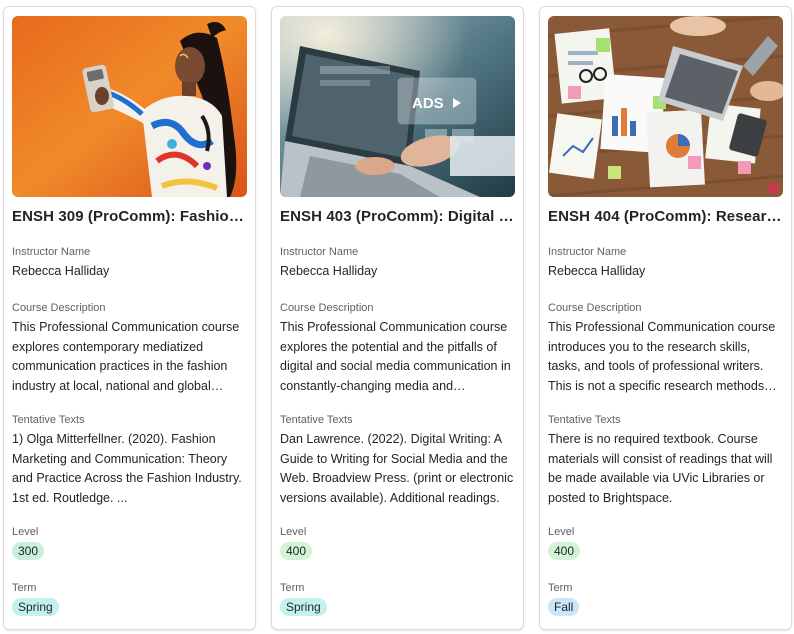  What do you see at coordinates (28, 551) in the screenshot?
I see `level-badge: 300` at bounding box center [28, 551].